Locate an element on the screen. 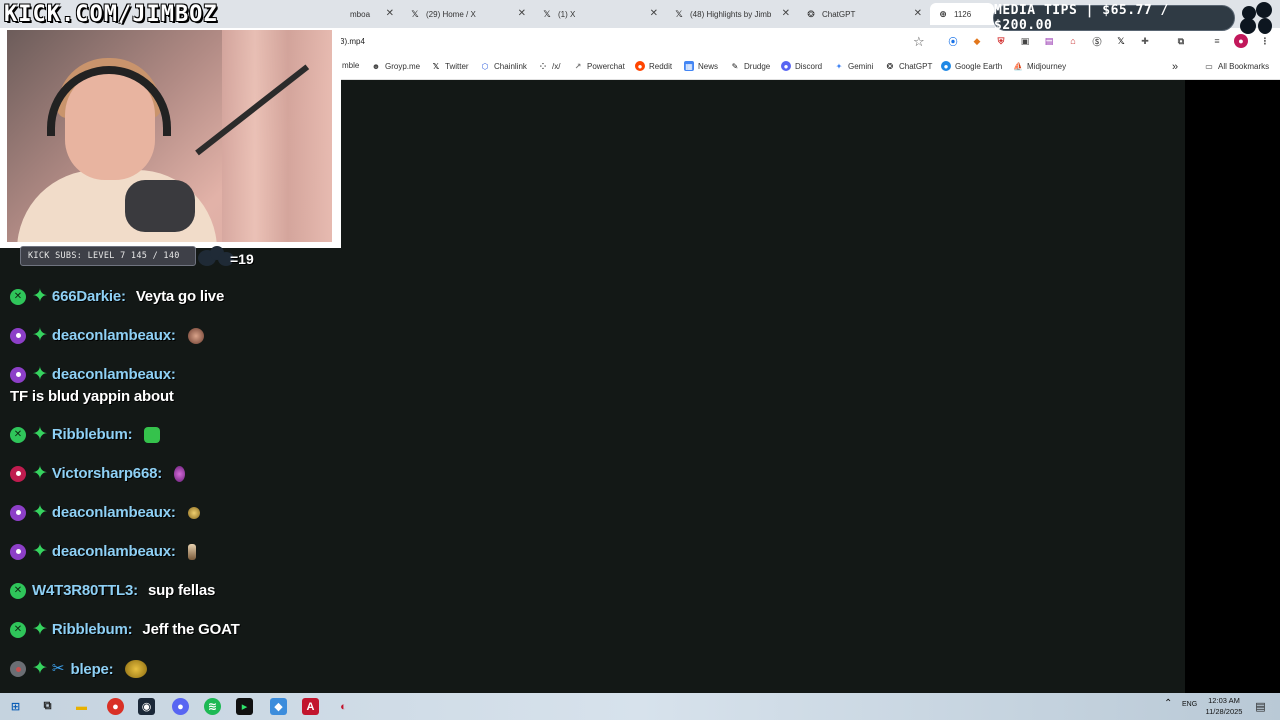 This screenshot has width=1280, height=720. chat-message: ✕ ✦ Ribblebum: is located at coordinates (85, 434).